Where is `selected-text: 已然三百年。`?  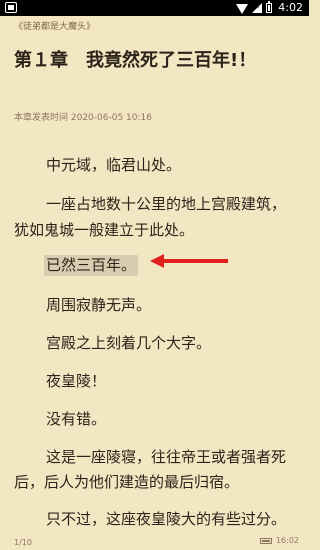 selected-text: 已然三百年。 is located at coordinates (91, 265).